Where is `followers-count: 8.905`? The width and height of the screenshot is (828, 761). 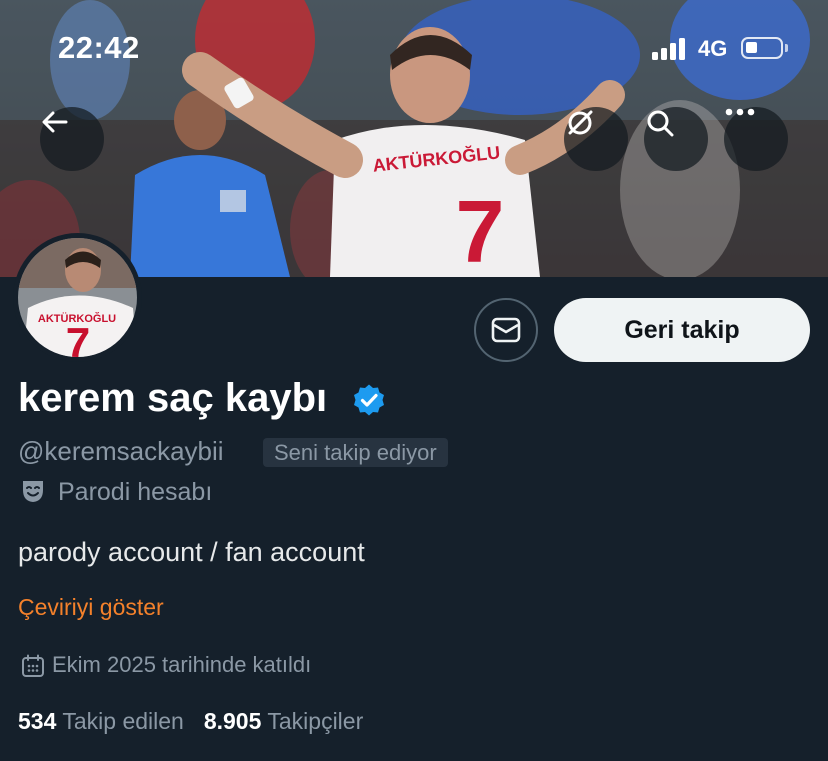
followers-count: 8.905 is located at coordinates (232, 721).